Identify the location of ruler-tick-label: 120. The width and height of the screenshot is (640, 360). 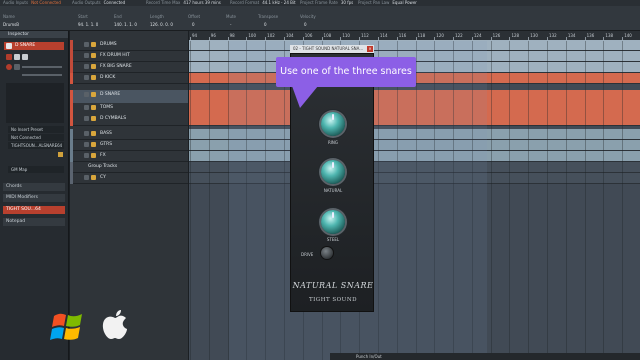
(440, 35).